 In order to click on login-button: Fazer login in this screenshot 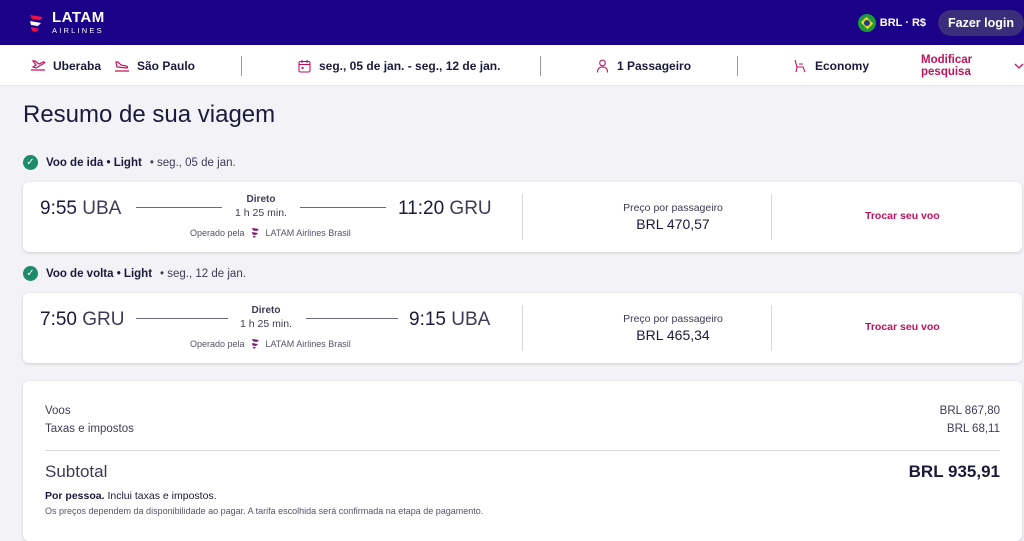, I will do `click(981, 22)`.